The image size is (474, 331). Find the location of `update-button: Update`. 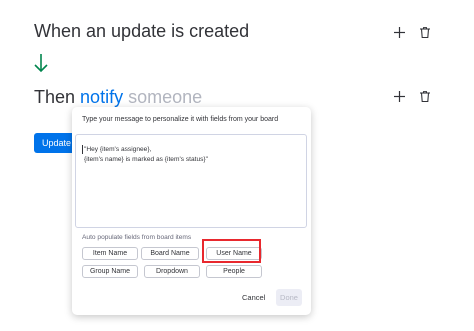

update-button: Update is located at coordinates (55, 143).